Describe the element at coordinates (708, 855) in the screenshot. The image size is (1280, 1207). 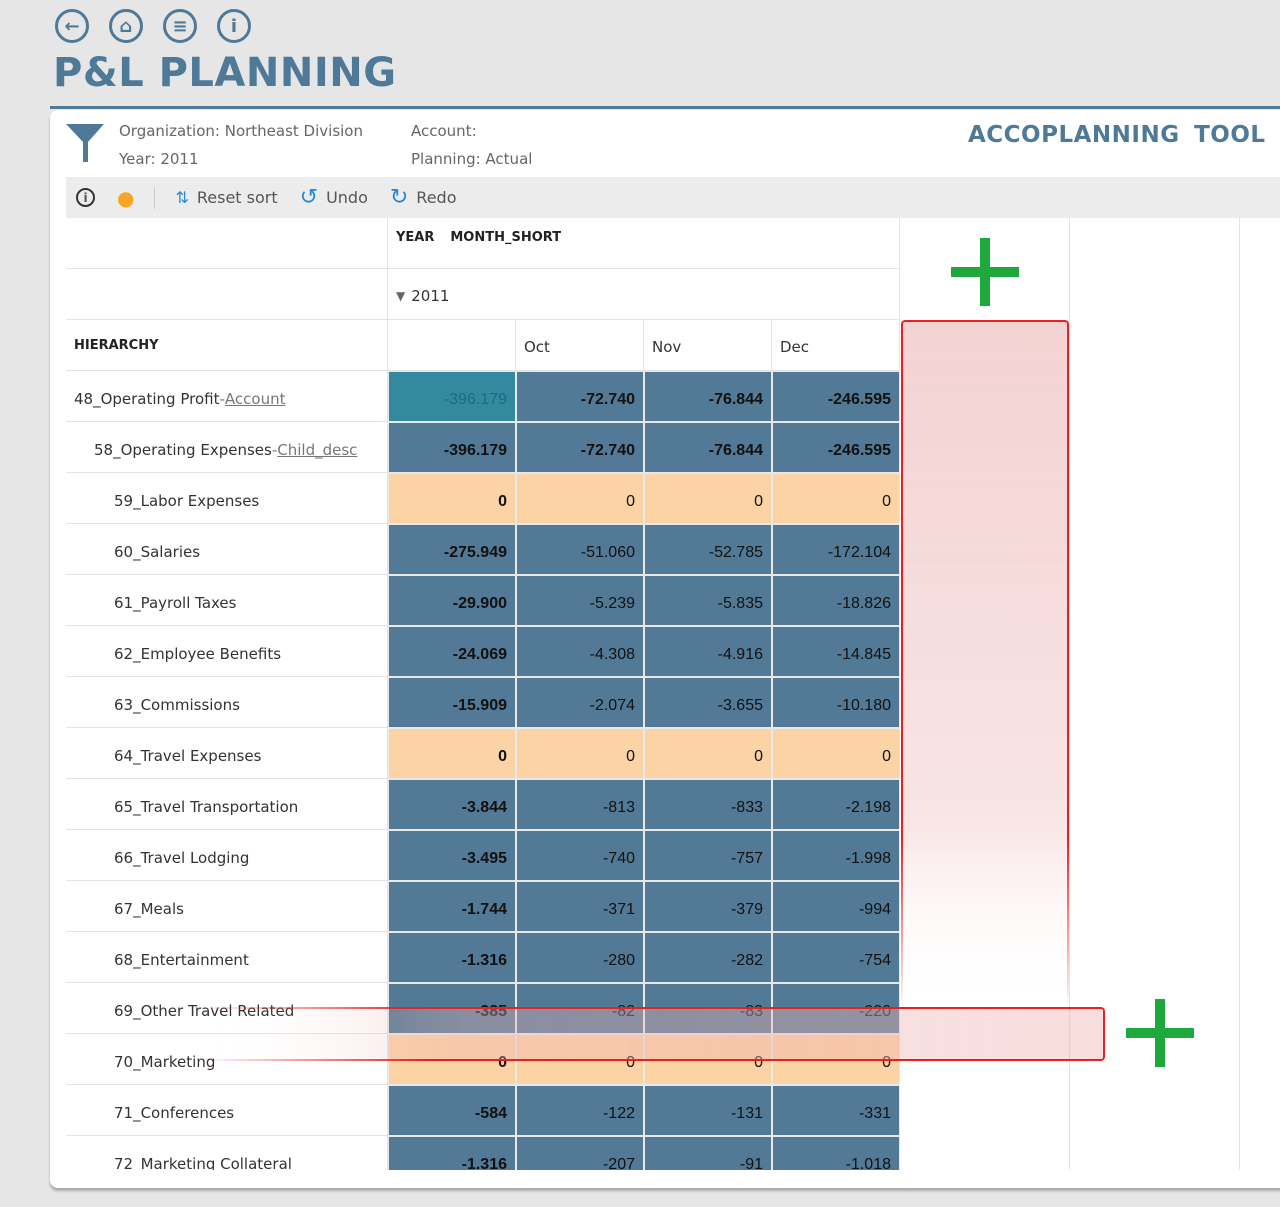
I see `value-cell: -757` at that location.